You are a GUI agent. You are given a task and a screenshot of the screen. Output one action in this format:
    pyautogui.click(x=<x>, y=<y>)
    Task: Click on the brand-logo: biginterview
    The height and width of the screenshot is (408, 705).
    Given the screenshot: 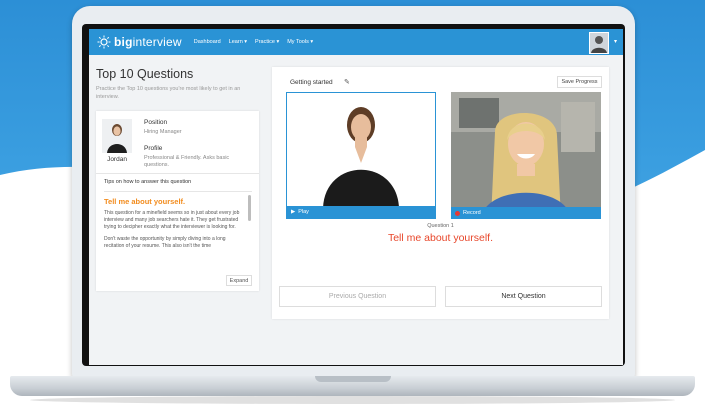 What is the action you would take?
    pyautogui.click(x=139, y=42)
    